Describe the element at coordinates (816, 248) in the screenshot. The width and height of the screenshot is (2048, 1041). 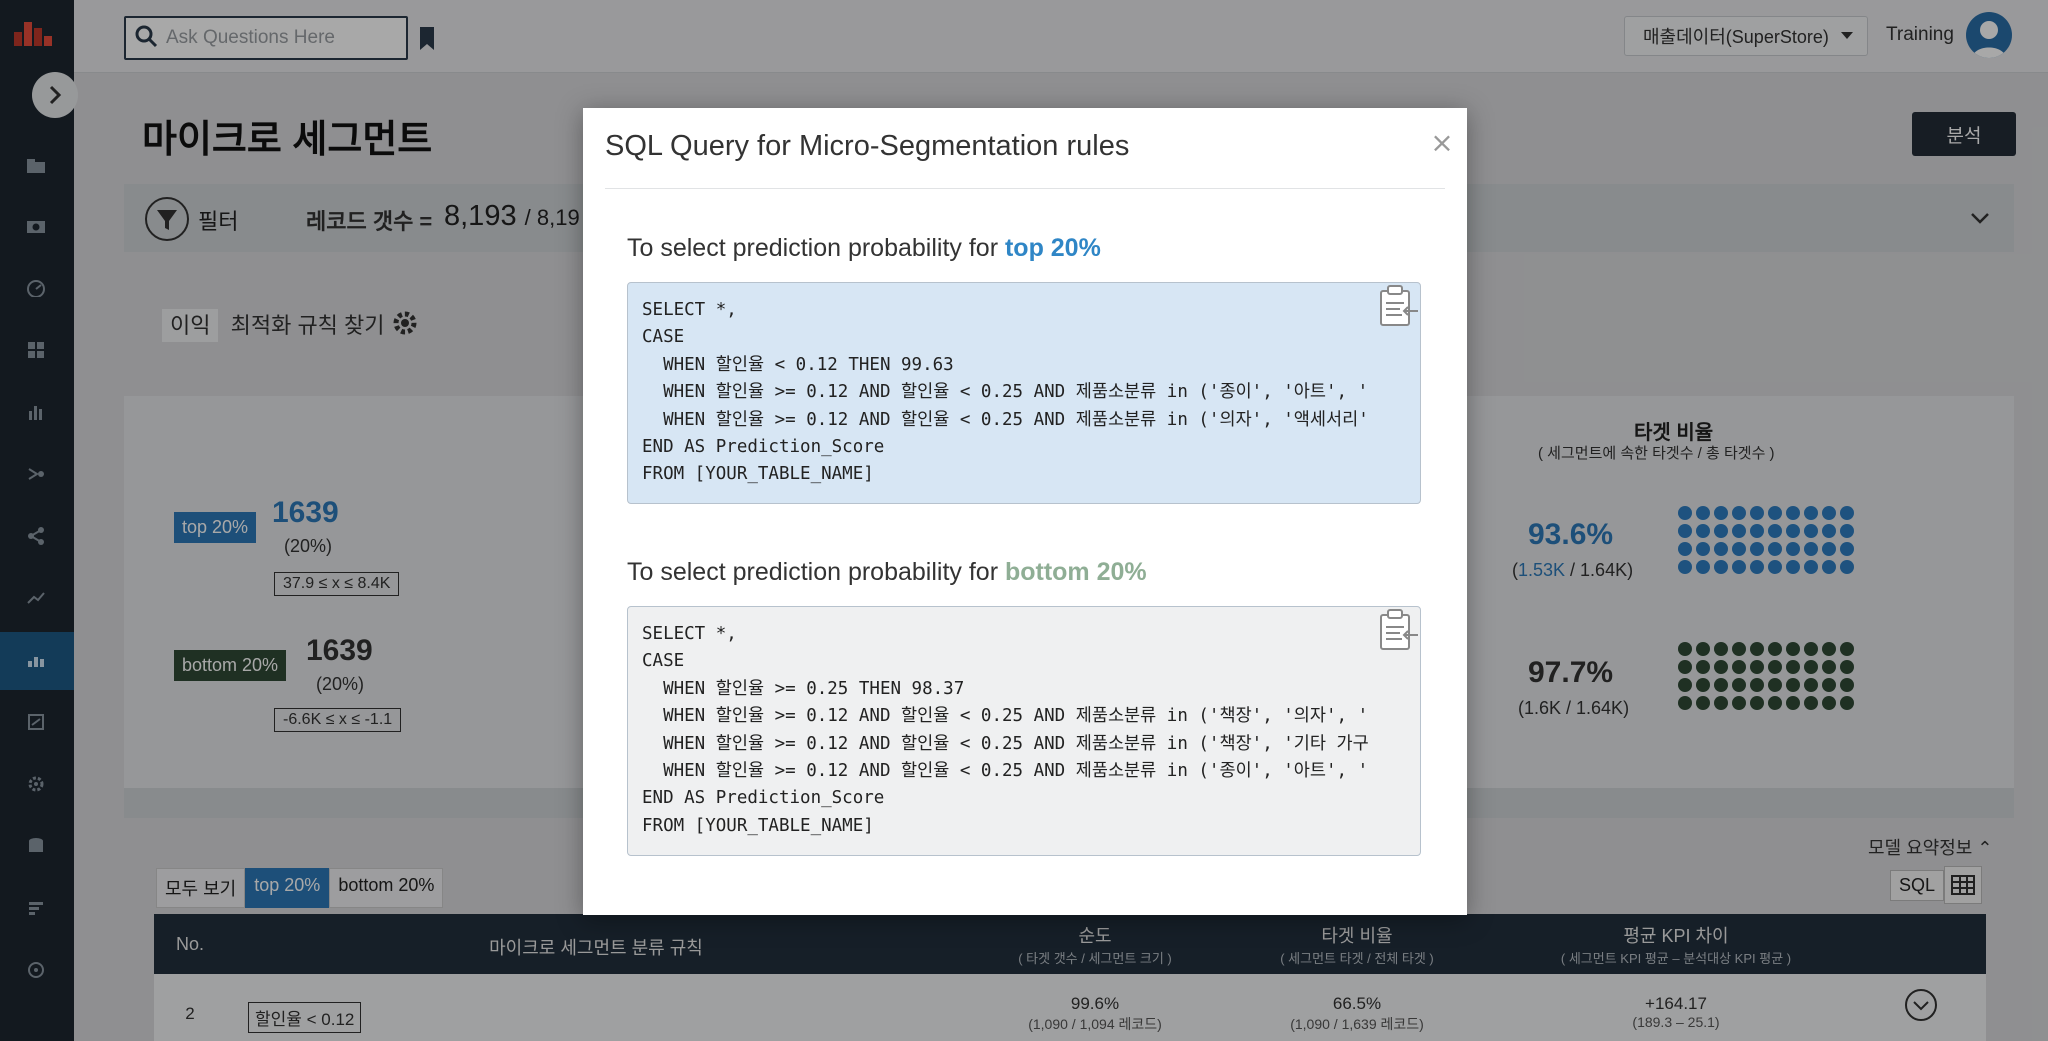
I see `top-section-prefix: To select prediction probability for` at that location.